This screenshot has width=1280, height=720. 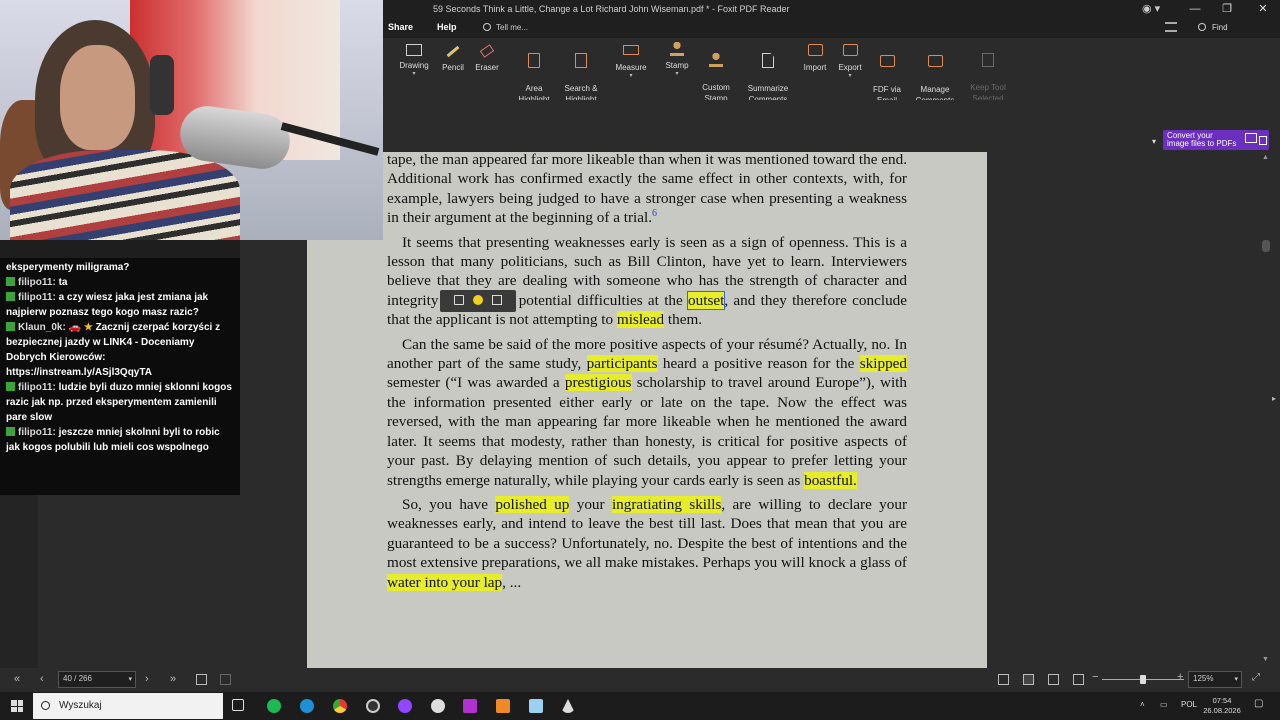 What do you see at coordinates (1234, 27) in the screenshot?
I see `find-input: Find` at bounding box center [1234, 27].